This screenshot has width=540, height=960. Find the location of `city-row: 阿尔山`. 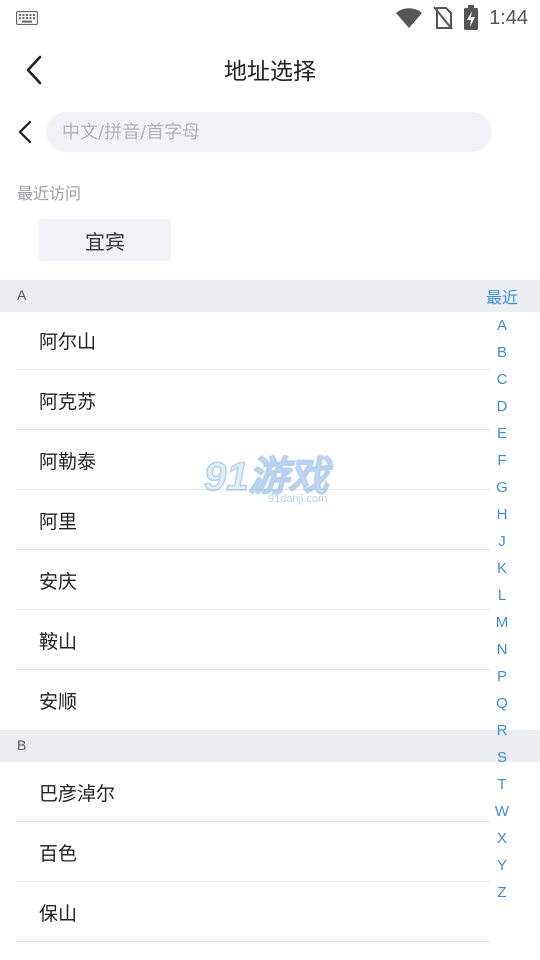

city-row: 阿尔山 is located at coordinates (253, 340).